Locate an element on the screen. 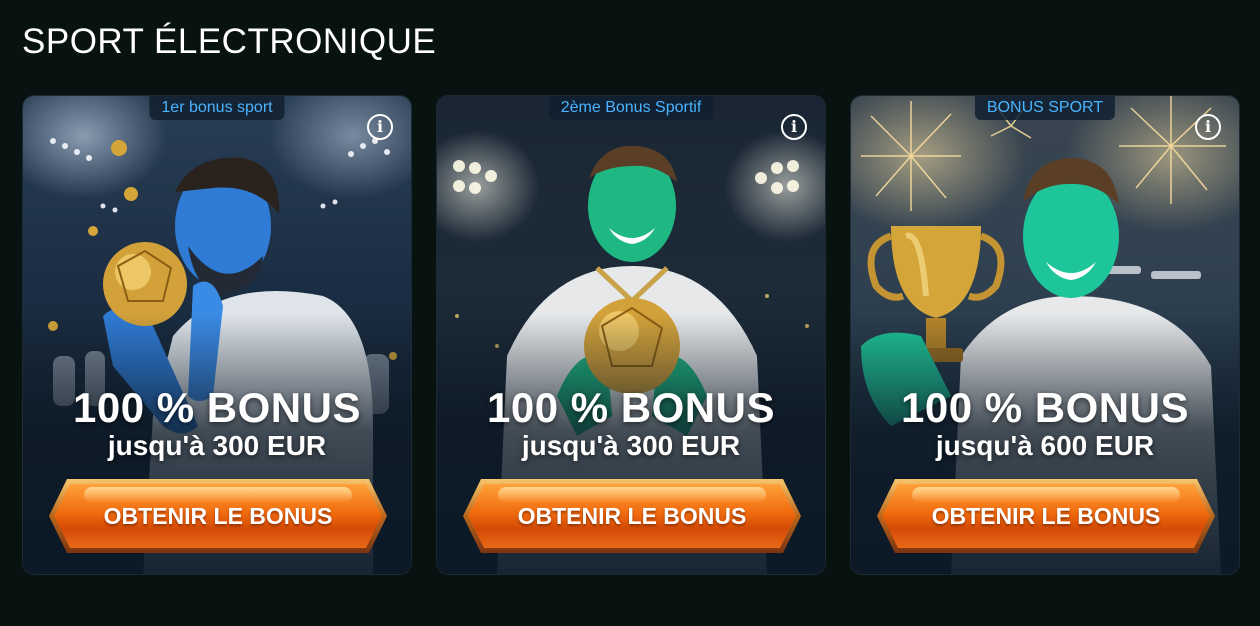 The height and width of the screenshot is (626, 1260). bonus-amount: jusqu'à 600 EUR is located at coordinates (1045, 445).